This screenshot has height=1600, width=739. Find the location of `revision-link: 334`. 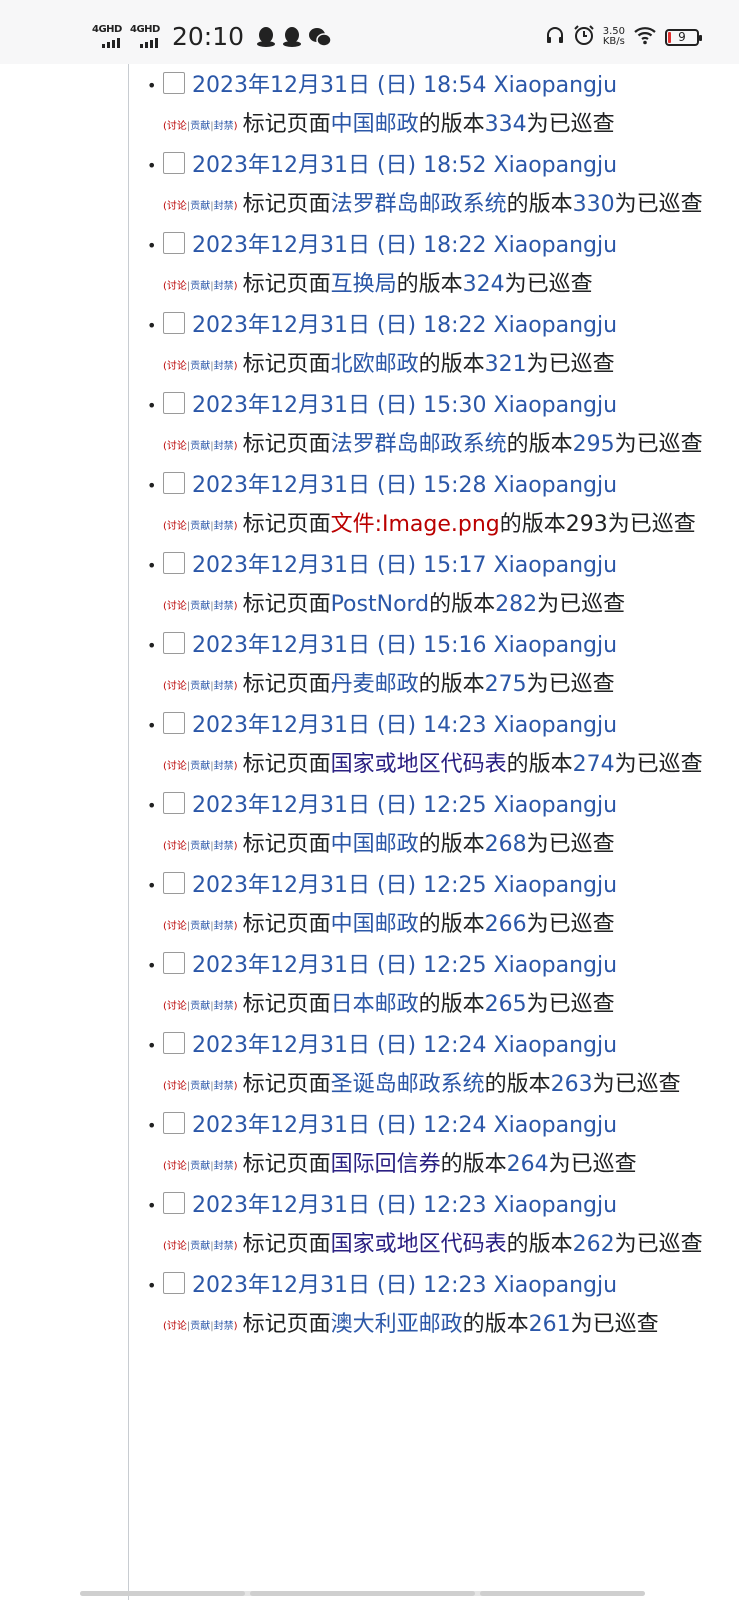

revision-link: 334 is located at coordinates (506, 124).